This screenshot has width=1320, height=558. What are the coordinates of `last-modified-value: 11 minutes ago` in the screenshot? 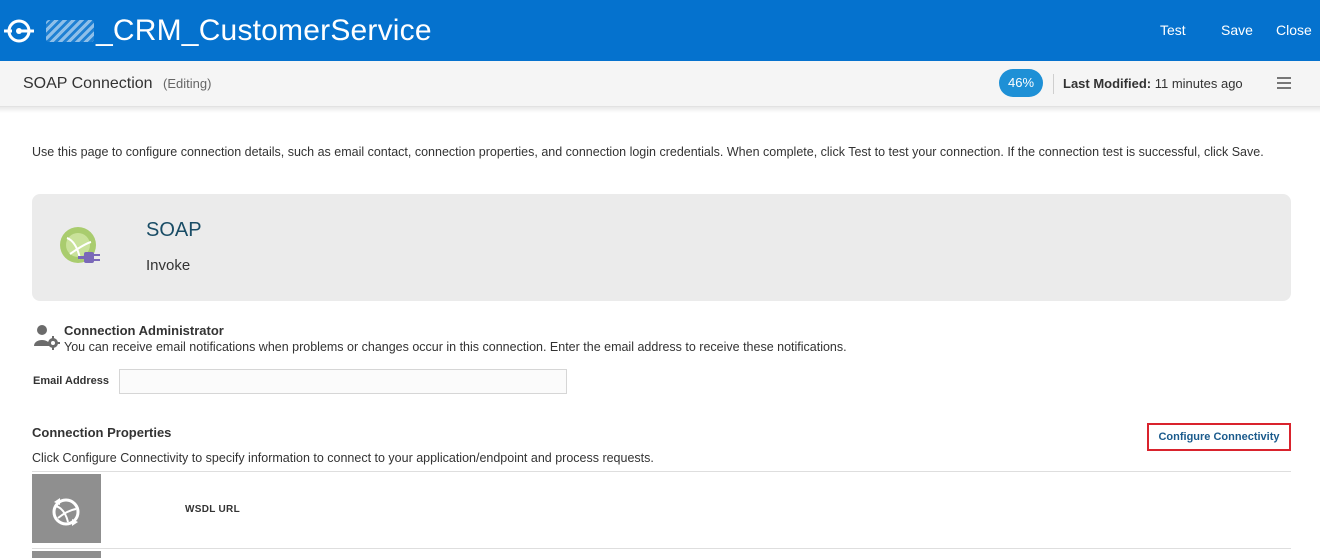 It's located at (1198, 83).